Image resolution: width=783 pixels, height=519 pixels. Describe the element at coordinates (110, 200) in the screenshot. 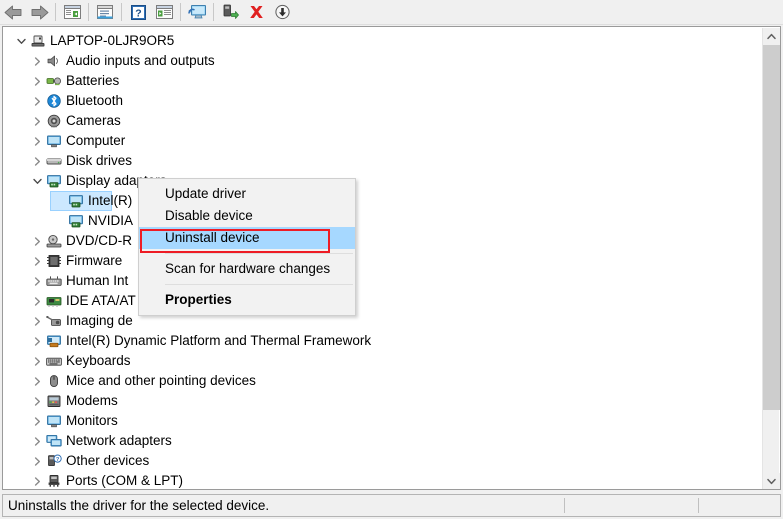

I see `tree-item-label: Intel(R)` at that location.